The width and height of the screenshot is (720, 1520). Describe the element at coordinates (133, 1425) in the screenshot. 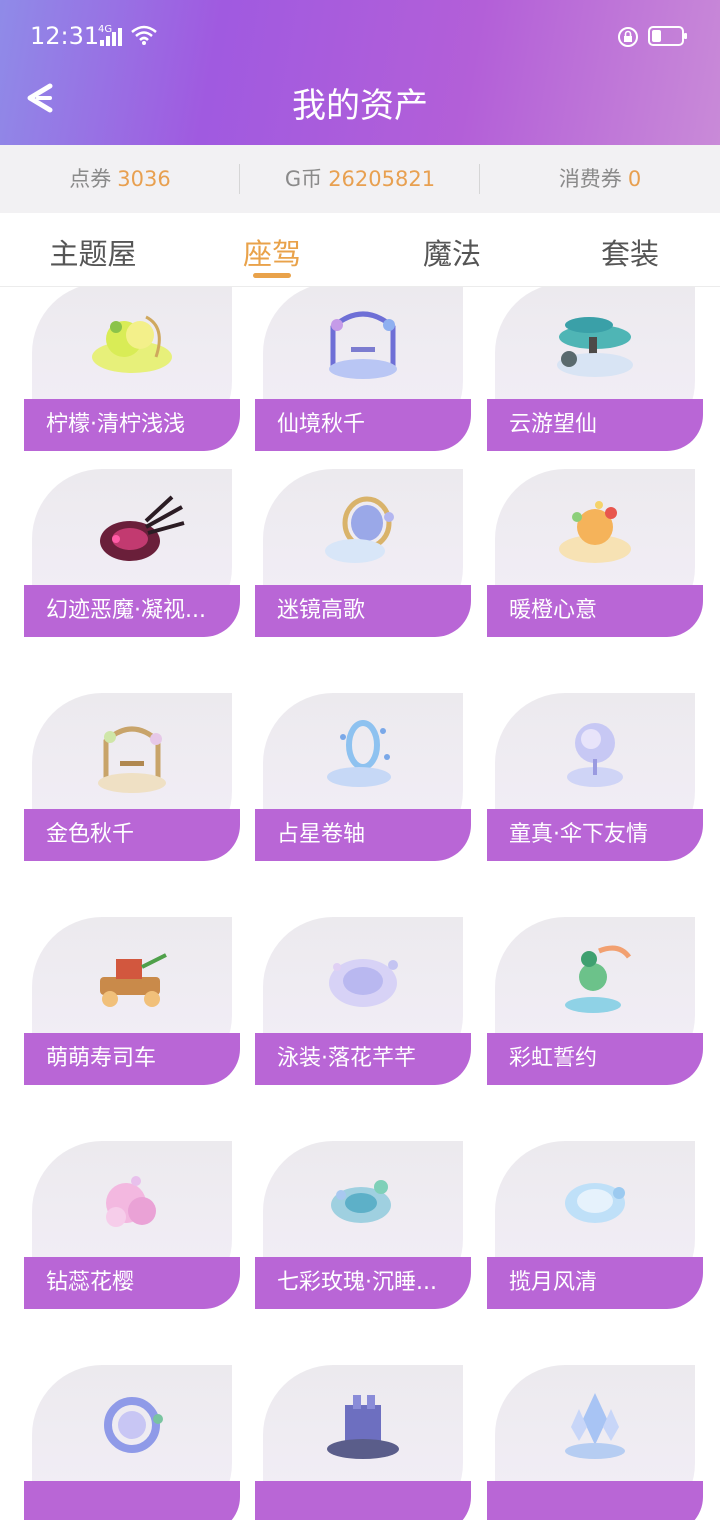

I see `wreath-mount-icon` at that location.